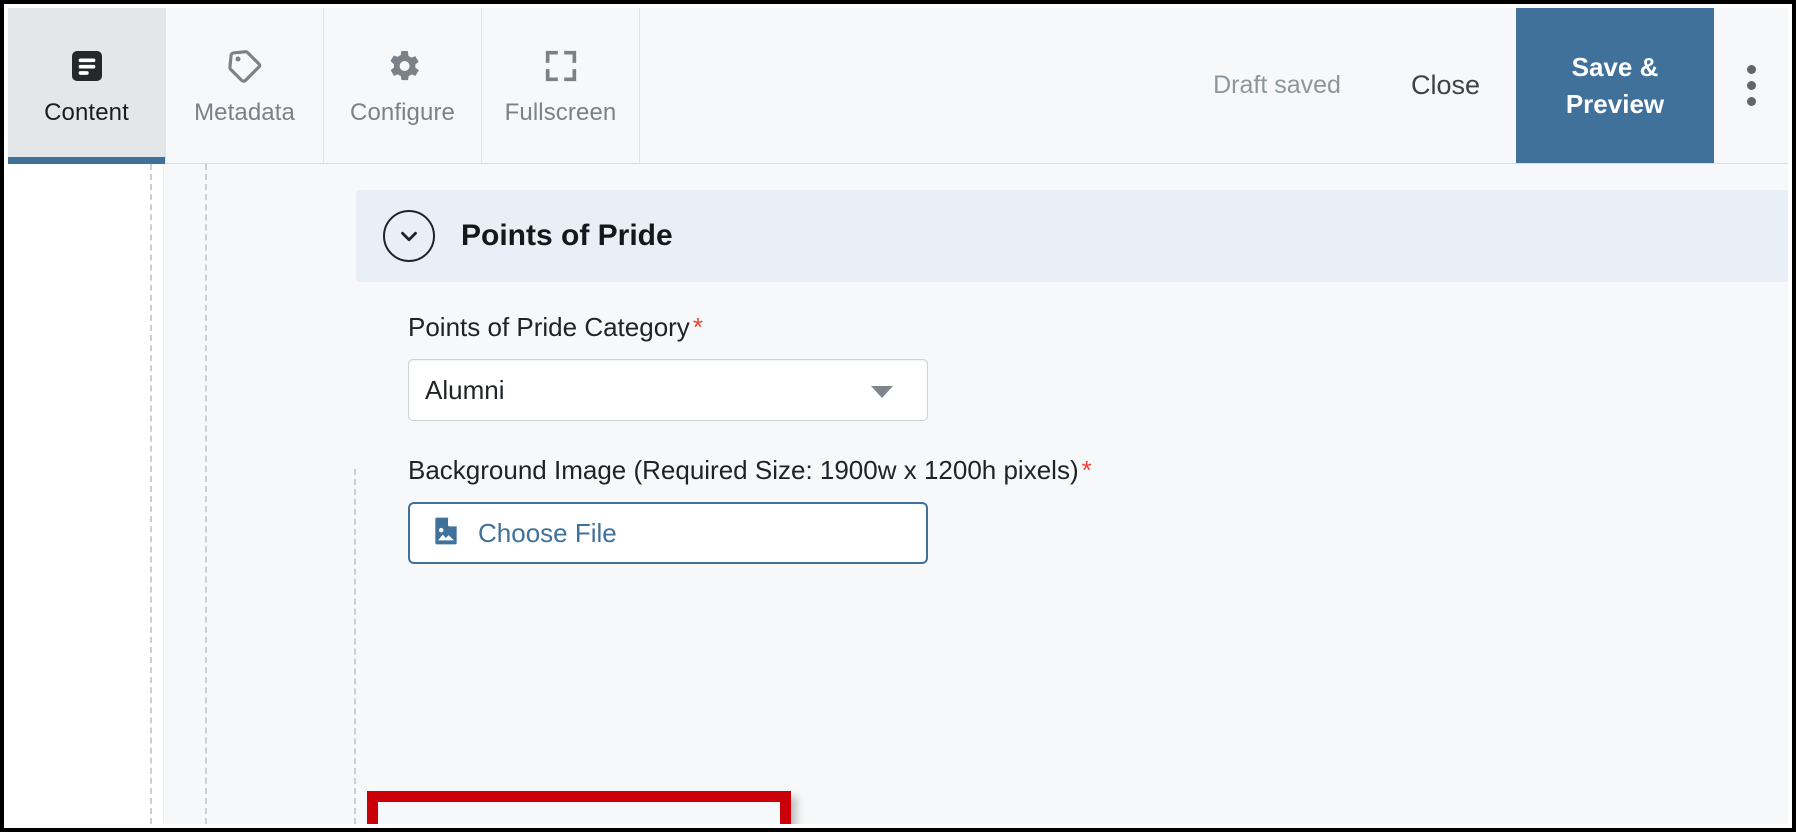 The width and height of the screenshot is (1796, 832). Describe the element at coordinates (561, 66) in the screenshot. I see `fullscreen-icon` at that location.